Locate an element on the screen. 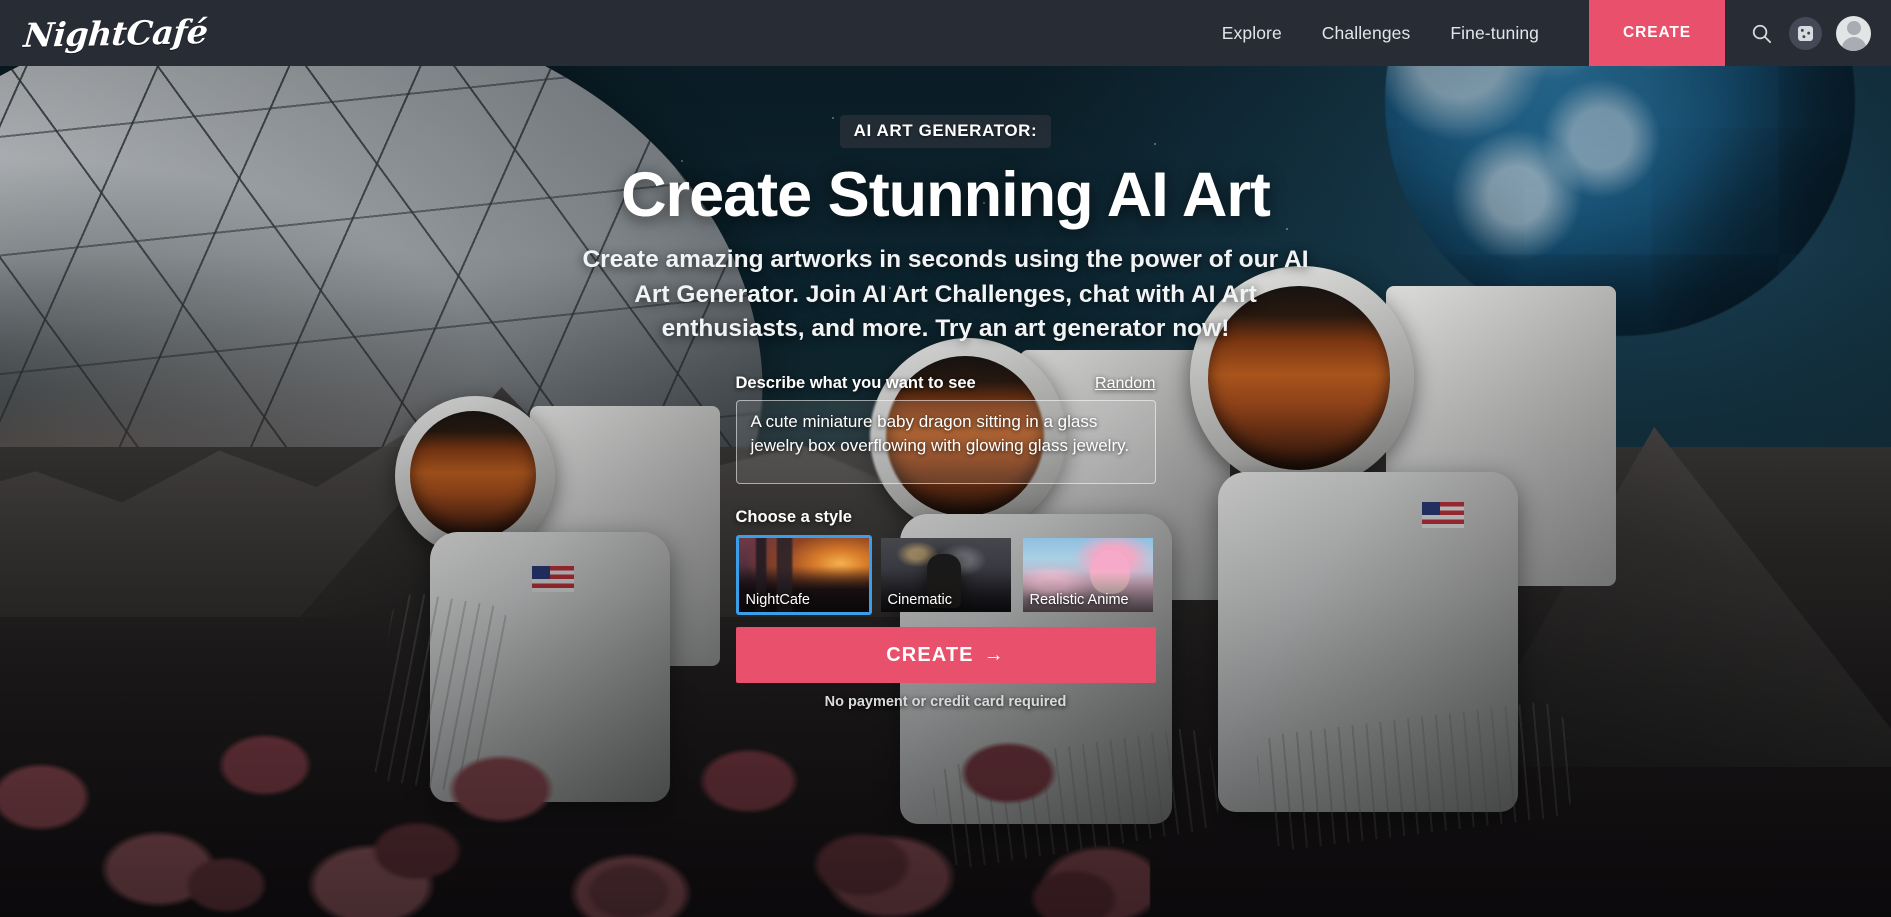  user-avatar is located at coordinates (1853, 33).